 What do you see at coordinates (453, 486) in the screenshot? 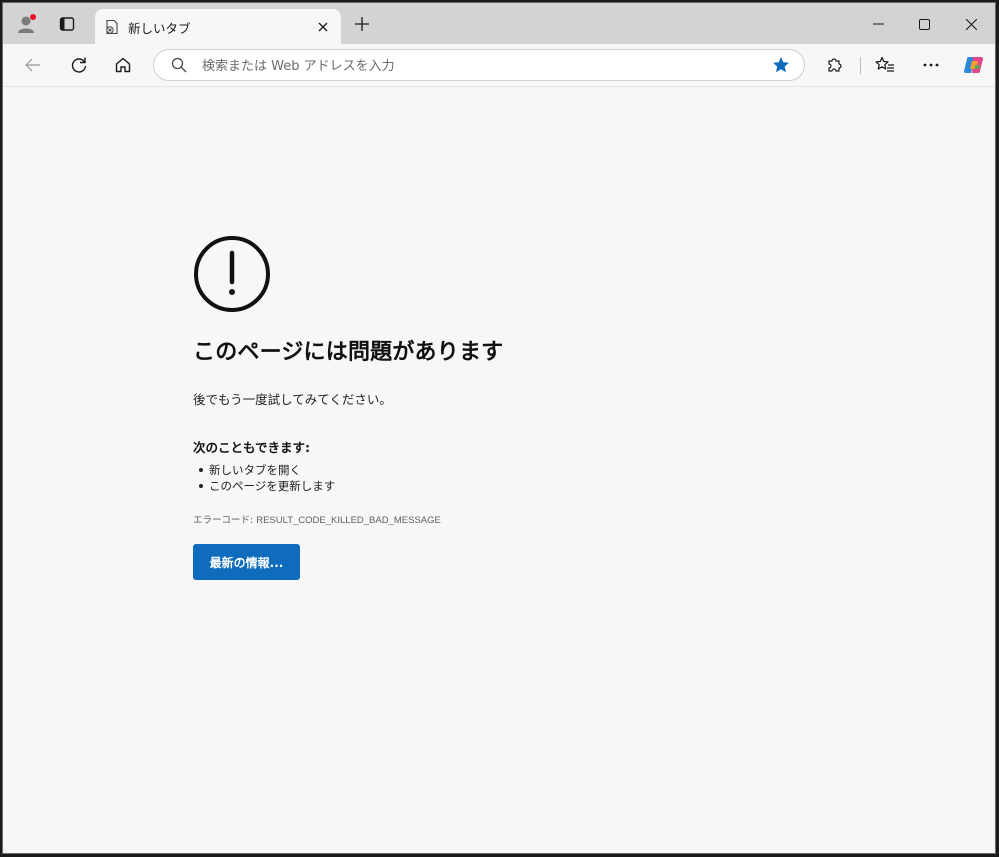
I see `list-item: このページを更新します` at bounding box center [453, 486].